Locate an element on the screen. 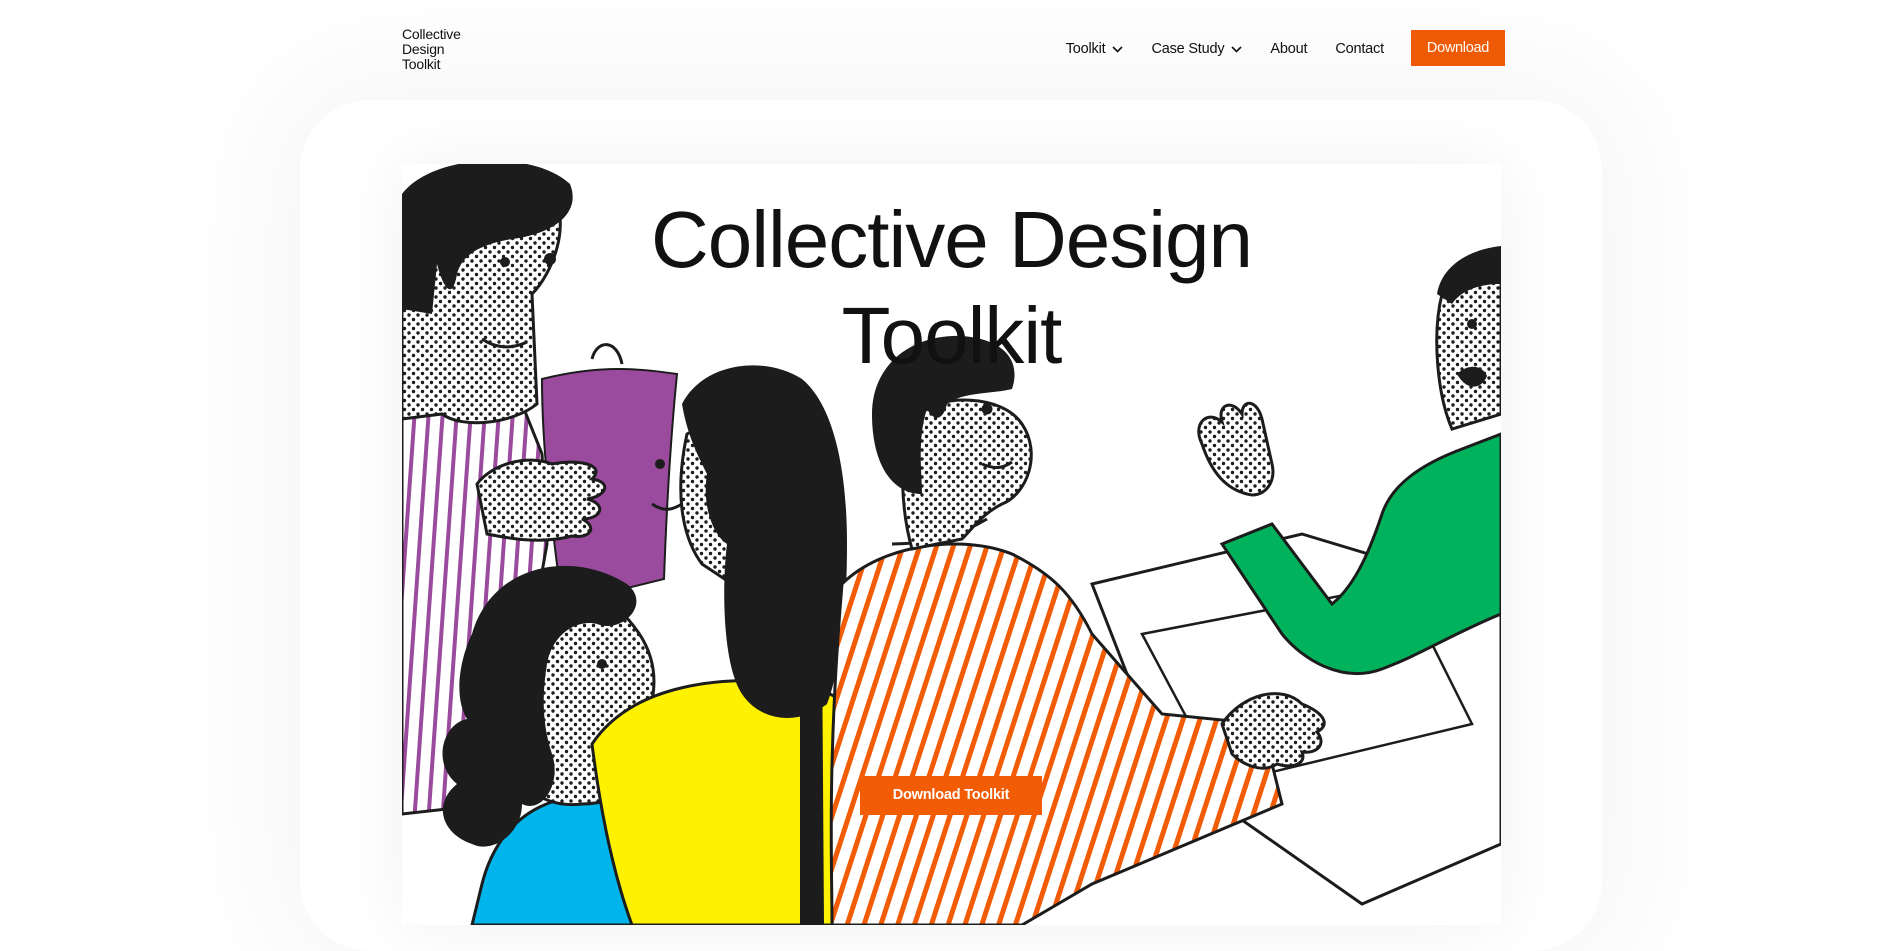 The image size is (1903, 951). nav-item-contact-label: Contact is located at coordinates (1359, 49).